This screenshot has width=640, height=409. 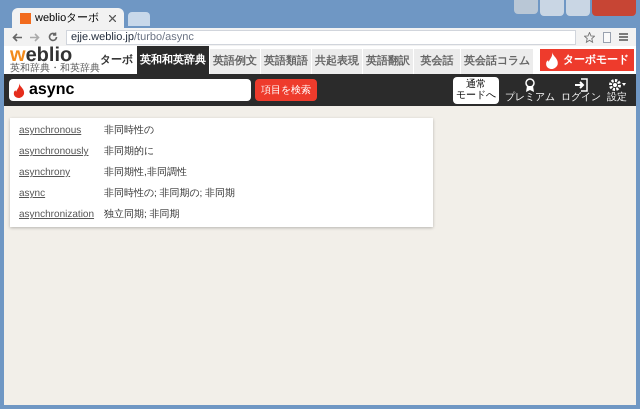 I want to click on nav-tab: 英会話, so click(x=437, y=61).